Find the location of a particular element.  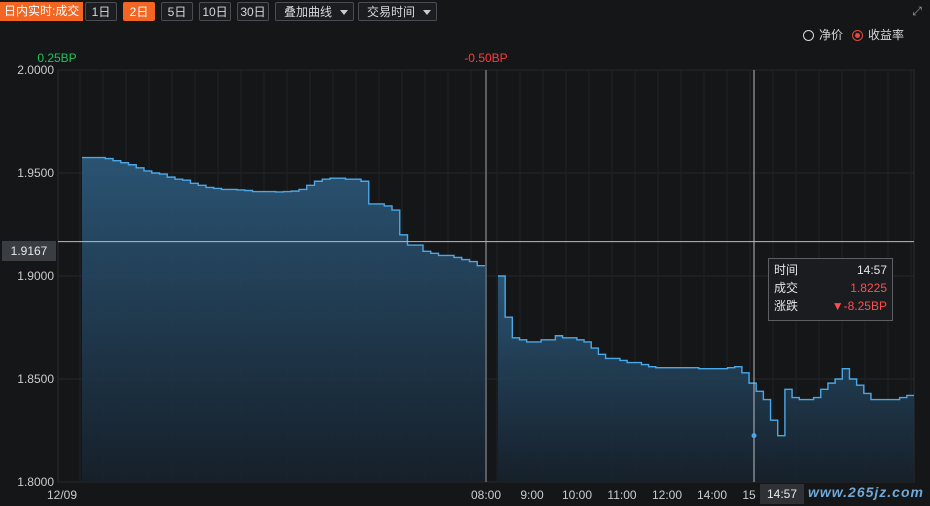

x-tick-label: 11:00 is located at coordinates (621, 495).